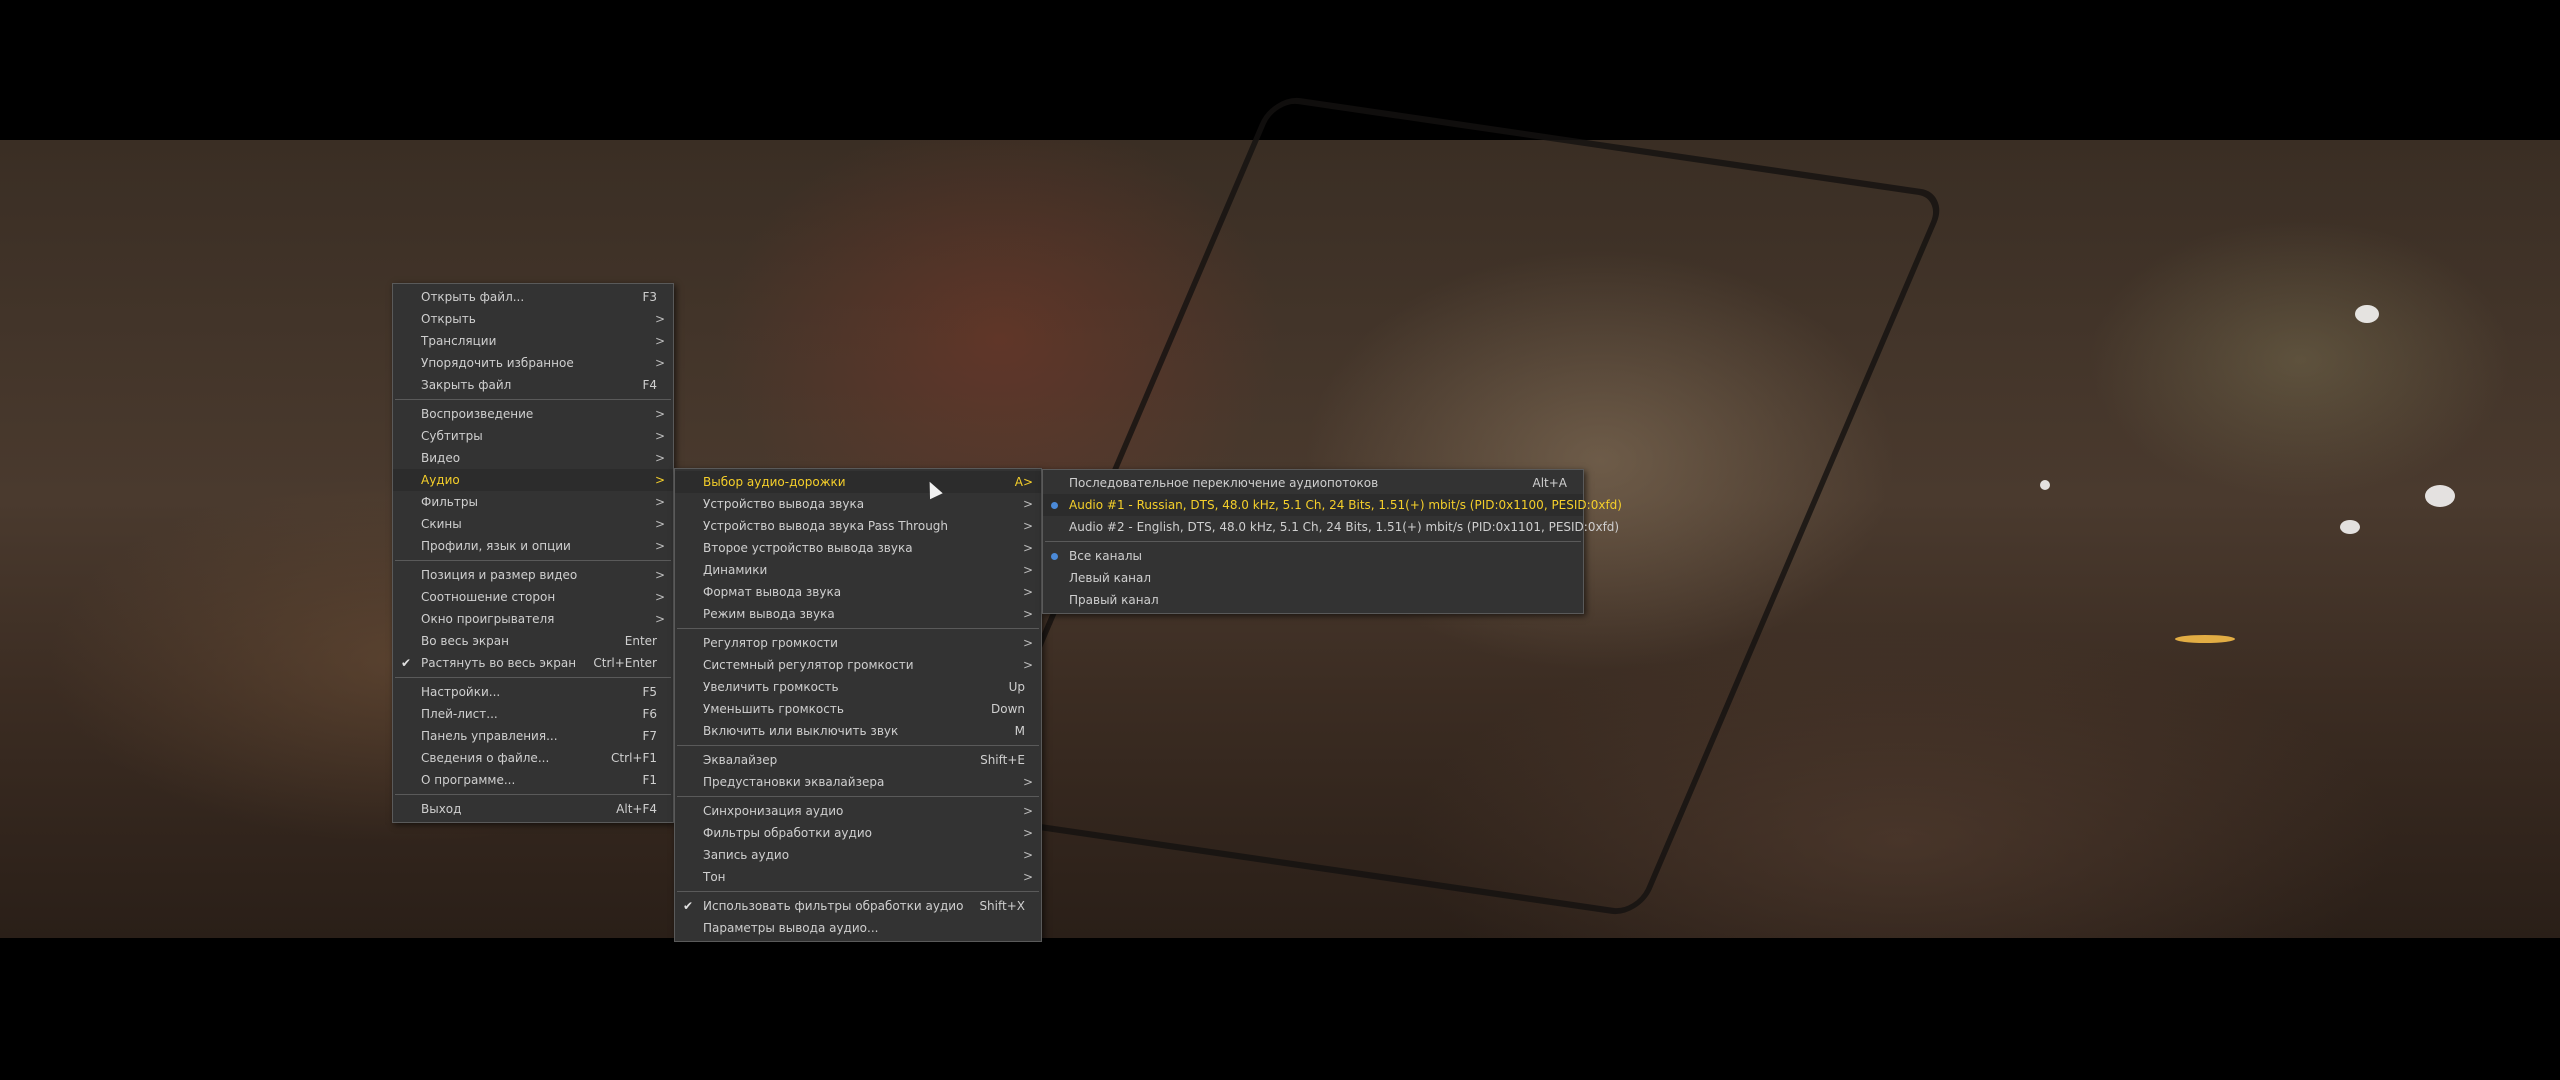 Image resolution: width=2560 pixels, height=1080 pixels. I want to click on menu-item-second-output-device: Второе устройство вывода звука >, so click(858, 548).